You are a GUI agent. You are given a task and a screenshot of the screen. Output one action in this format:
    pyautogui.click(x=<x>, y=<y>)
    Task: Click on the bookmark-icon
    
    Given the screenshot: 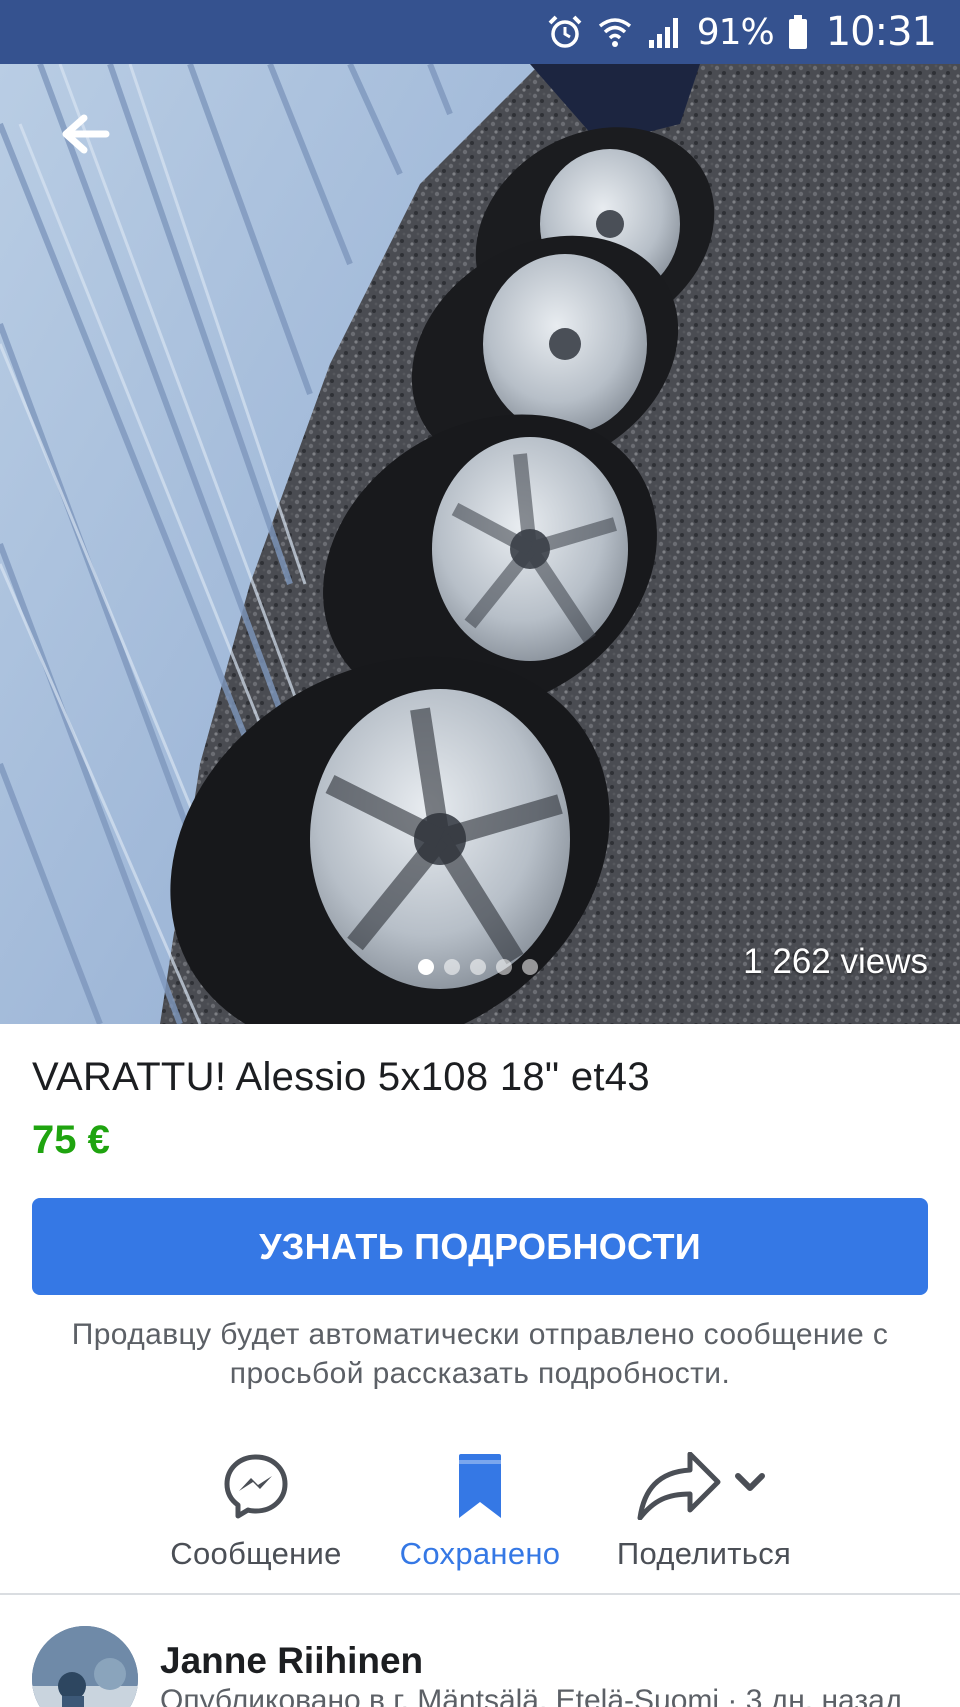 What is the action you would take?
    pyautogui.click(x=480, y=1486)
    